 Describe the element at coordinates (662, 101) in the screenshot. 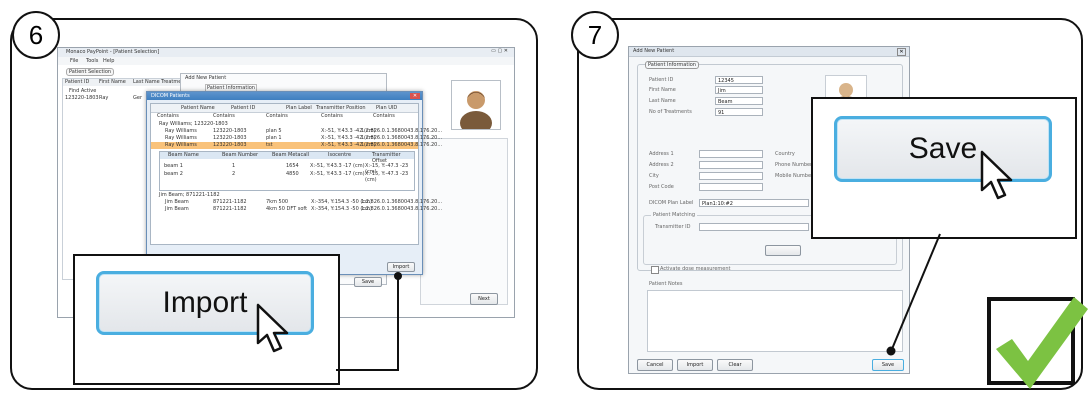

I see `label-last-name: Last Name` at that location.